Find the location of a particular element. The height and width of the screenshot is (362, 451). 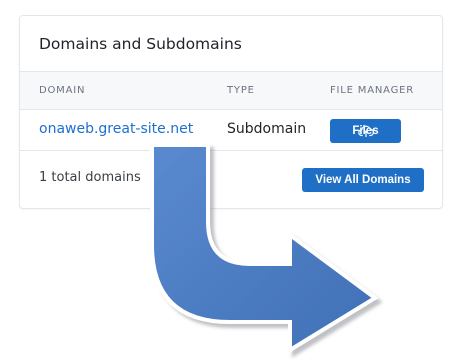

files-button: Files is located at coordinates (365, 131).